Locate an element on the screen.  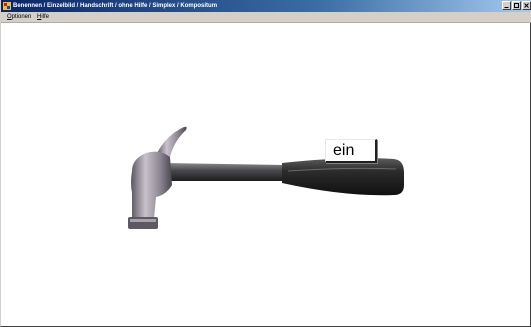
maximize-icon is located at coordinates (516, 5).